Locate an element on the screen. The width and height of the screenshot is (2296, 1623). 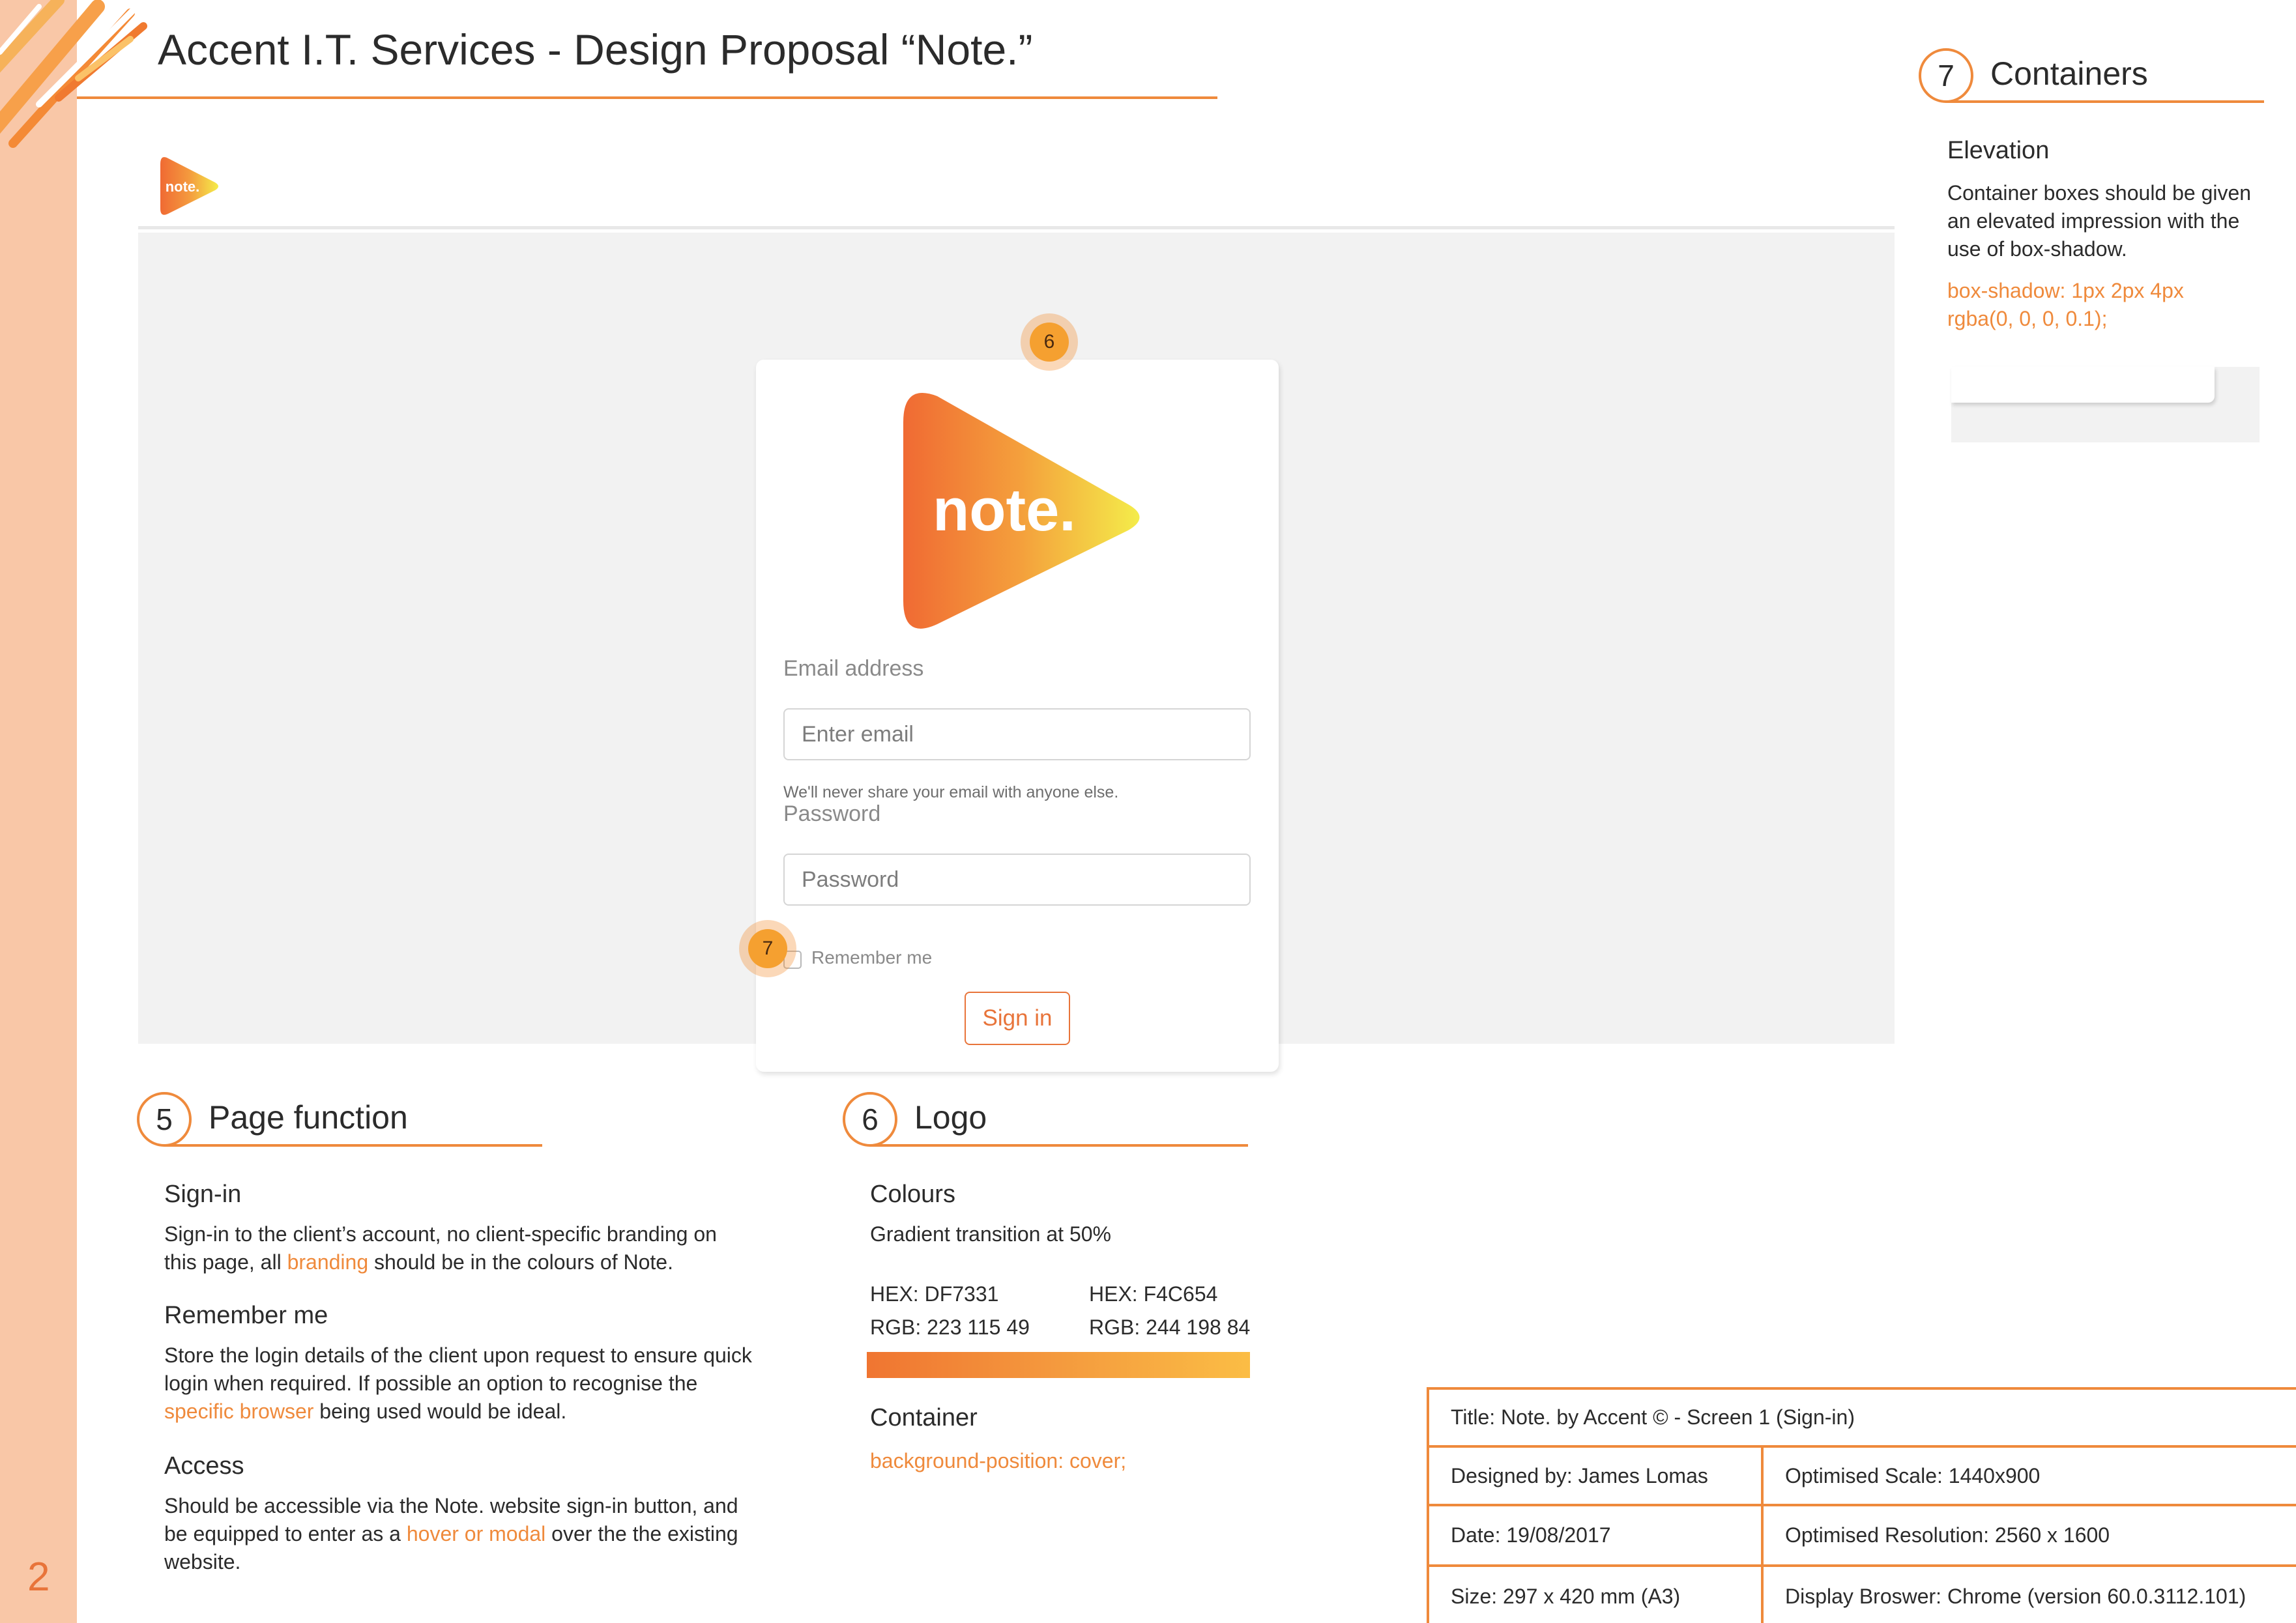
page-function-section-header: 5 Page function is located at coordinates (342, 1121).